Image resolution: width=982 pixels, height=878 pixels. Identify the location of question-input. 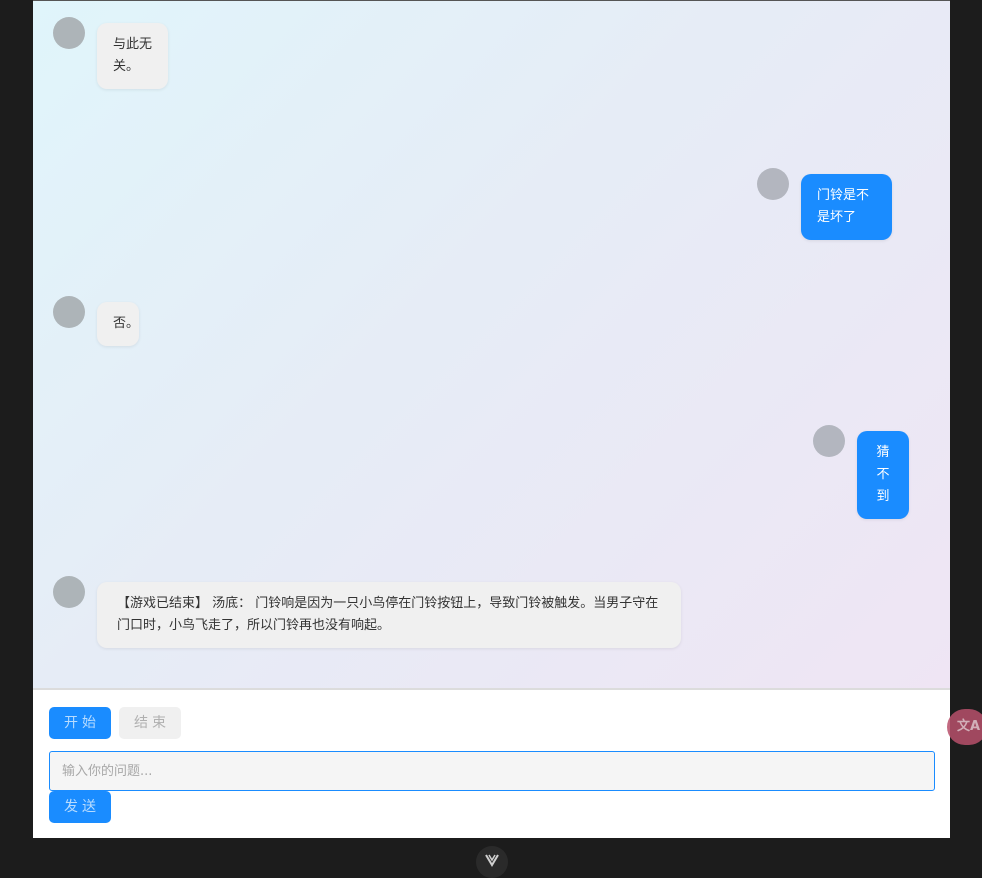
(492, 771).